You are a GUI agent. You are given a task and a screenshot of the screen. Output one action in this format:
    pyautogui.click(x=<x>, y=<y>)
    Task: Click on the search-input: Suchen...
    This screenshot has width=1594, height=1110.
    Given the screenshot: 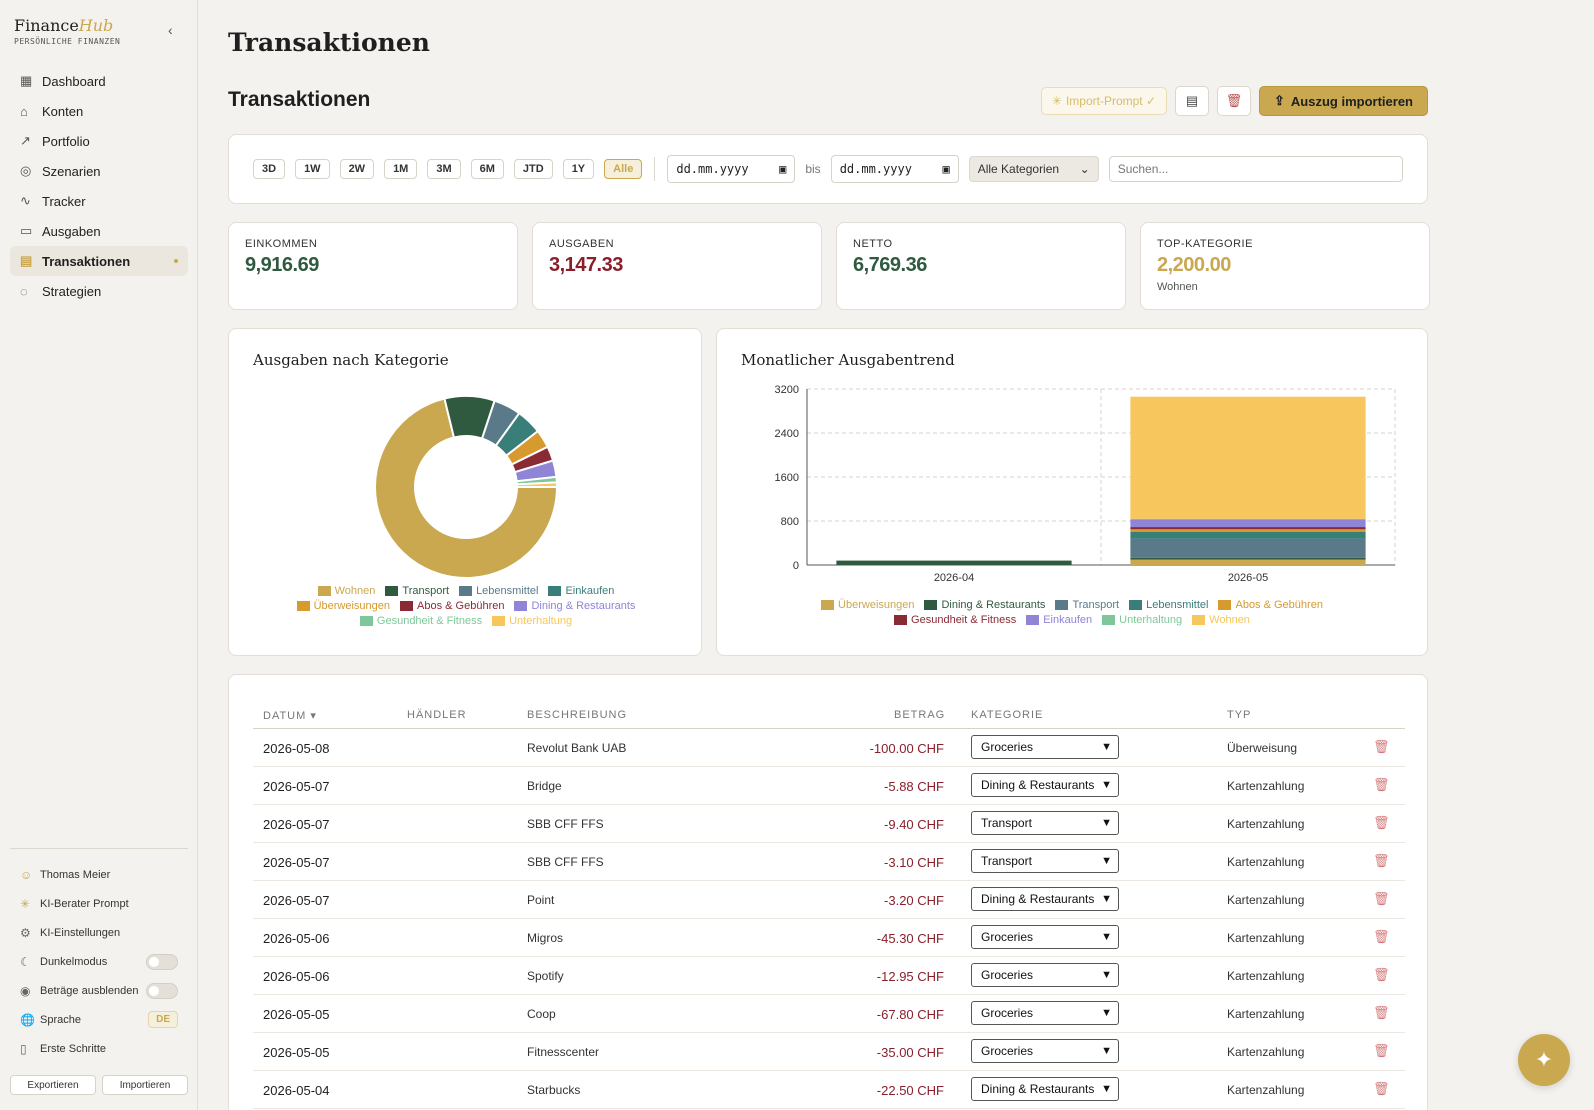 What is the action you would take?
    pyautogui.click(x=1255, y=169)
    